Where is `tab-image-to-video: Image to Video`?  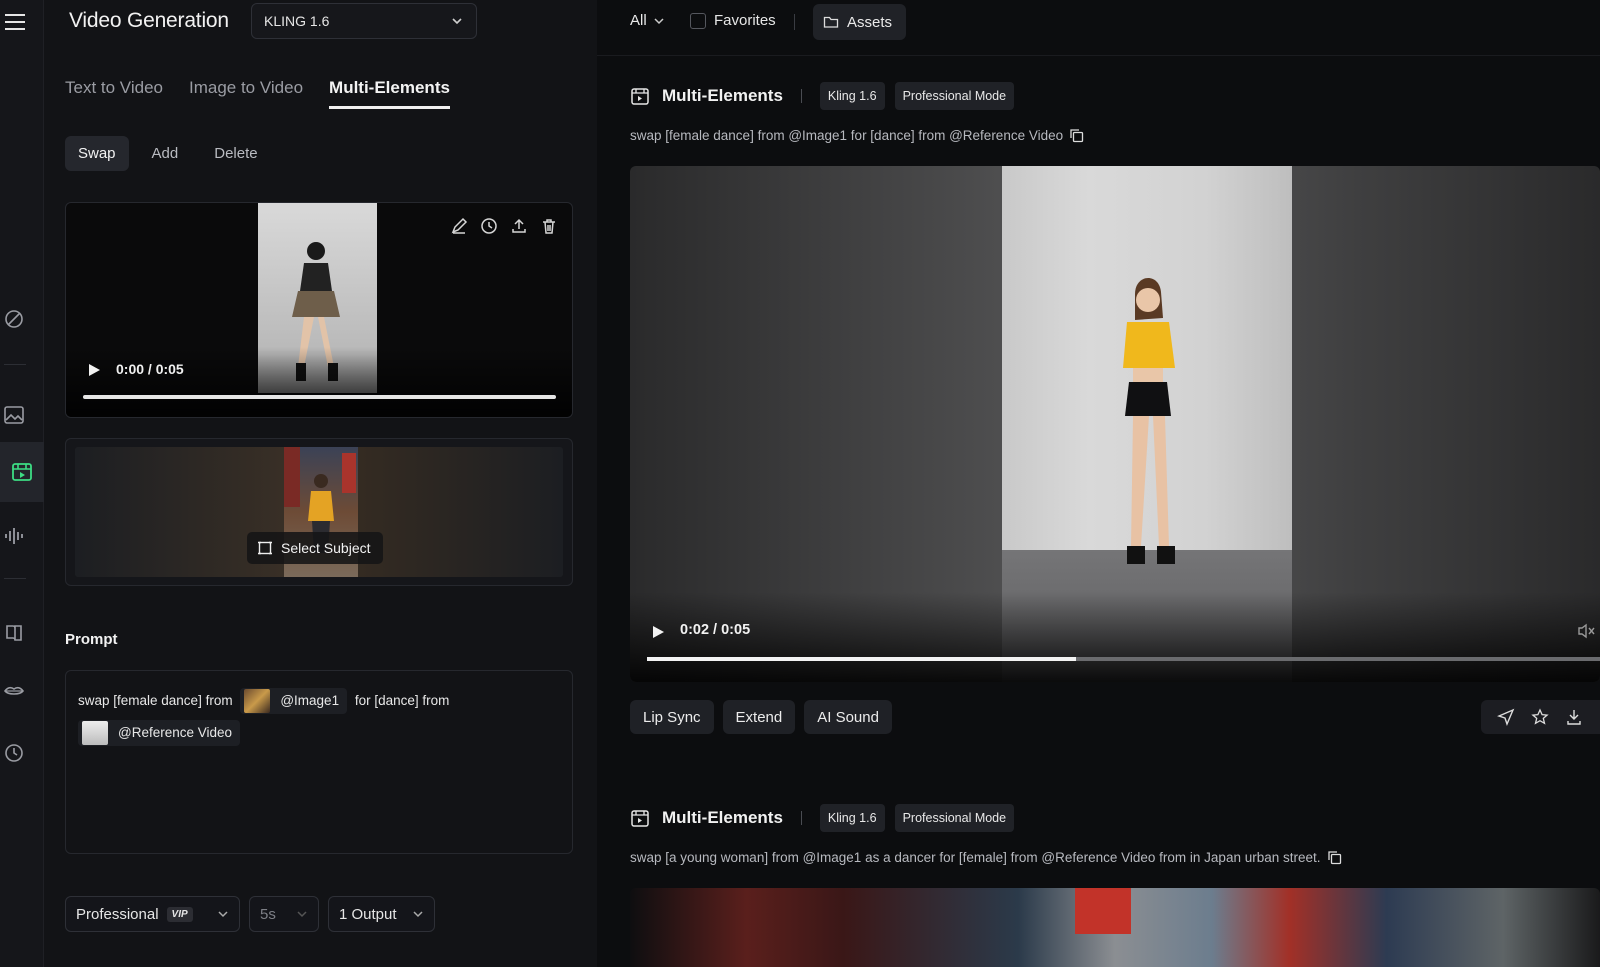 tab-image-to-video: Image to Video is located at coordinates (246, 93).